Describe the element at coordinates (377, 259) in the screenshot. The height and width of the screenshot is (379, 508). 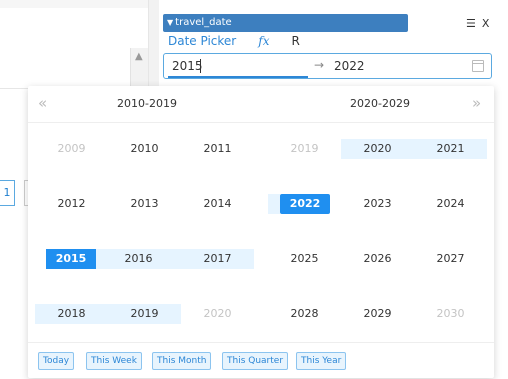
I see `year-cell: 2026` at that location.